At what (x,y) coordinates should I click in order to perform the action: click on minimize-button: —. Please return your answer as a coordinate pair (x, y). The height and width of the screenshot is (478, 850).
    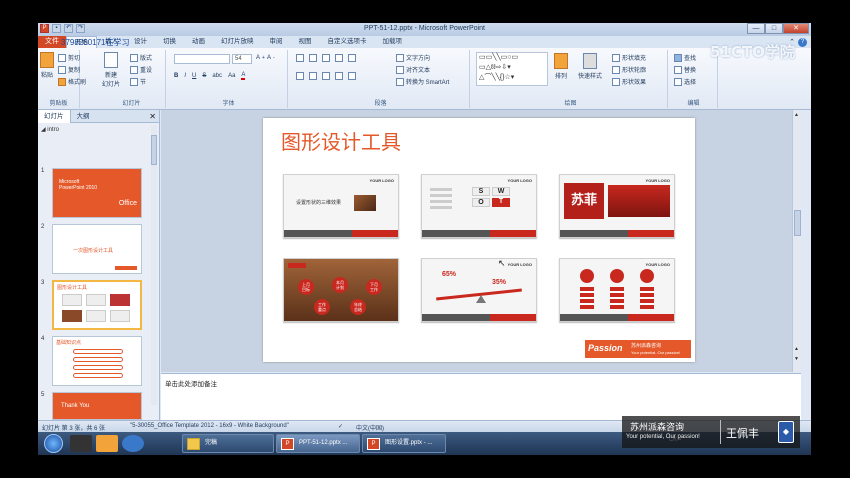
    Looking at the image, I should click on (756, 28).